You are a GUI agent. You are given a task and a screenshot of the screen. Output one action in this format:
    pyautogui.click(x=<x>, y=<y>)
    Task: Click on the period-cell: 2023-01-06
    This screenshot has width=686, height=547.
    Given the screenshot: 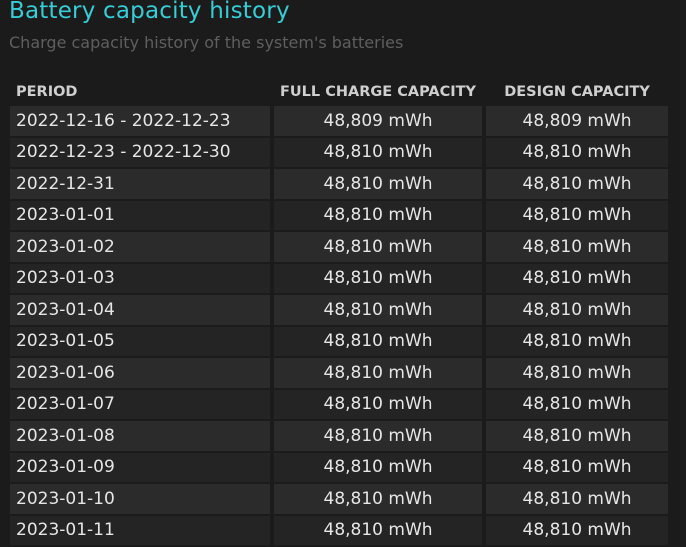 What is the action you would take?
    pyautogui.click(x=140, y=373)
    